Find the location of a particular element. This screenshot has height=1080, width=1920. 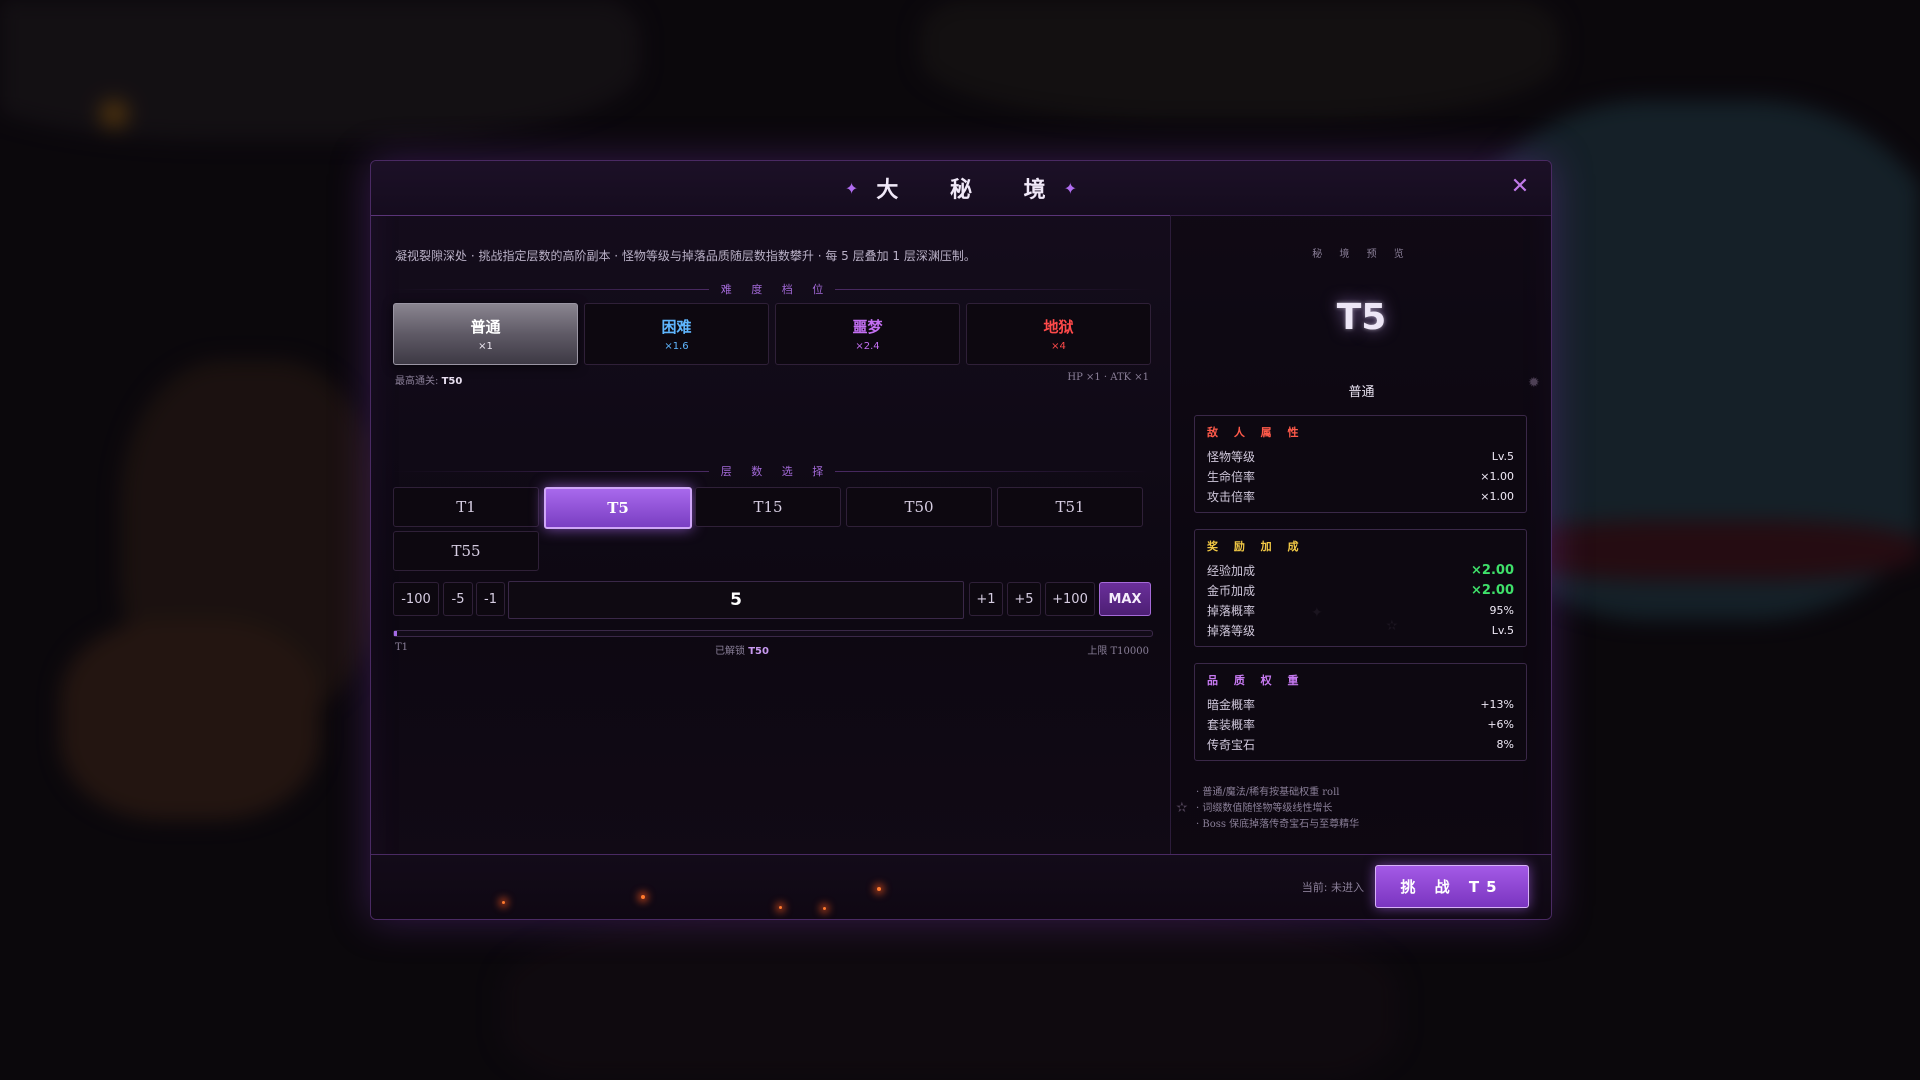

modal-footer: 当前: 未进入 挑 战 T5 is located at coordinates (961, 886).